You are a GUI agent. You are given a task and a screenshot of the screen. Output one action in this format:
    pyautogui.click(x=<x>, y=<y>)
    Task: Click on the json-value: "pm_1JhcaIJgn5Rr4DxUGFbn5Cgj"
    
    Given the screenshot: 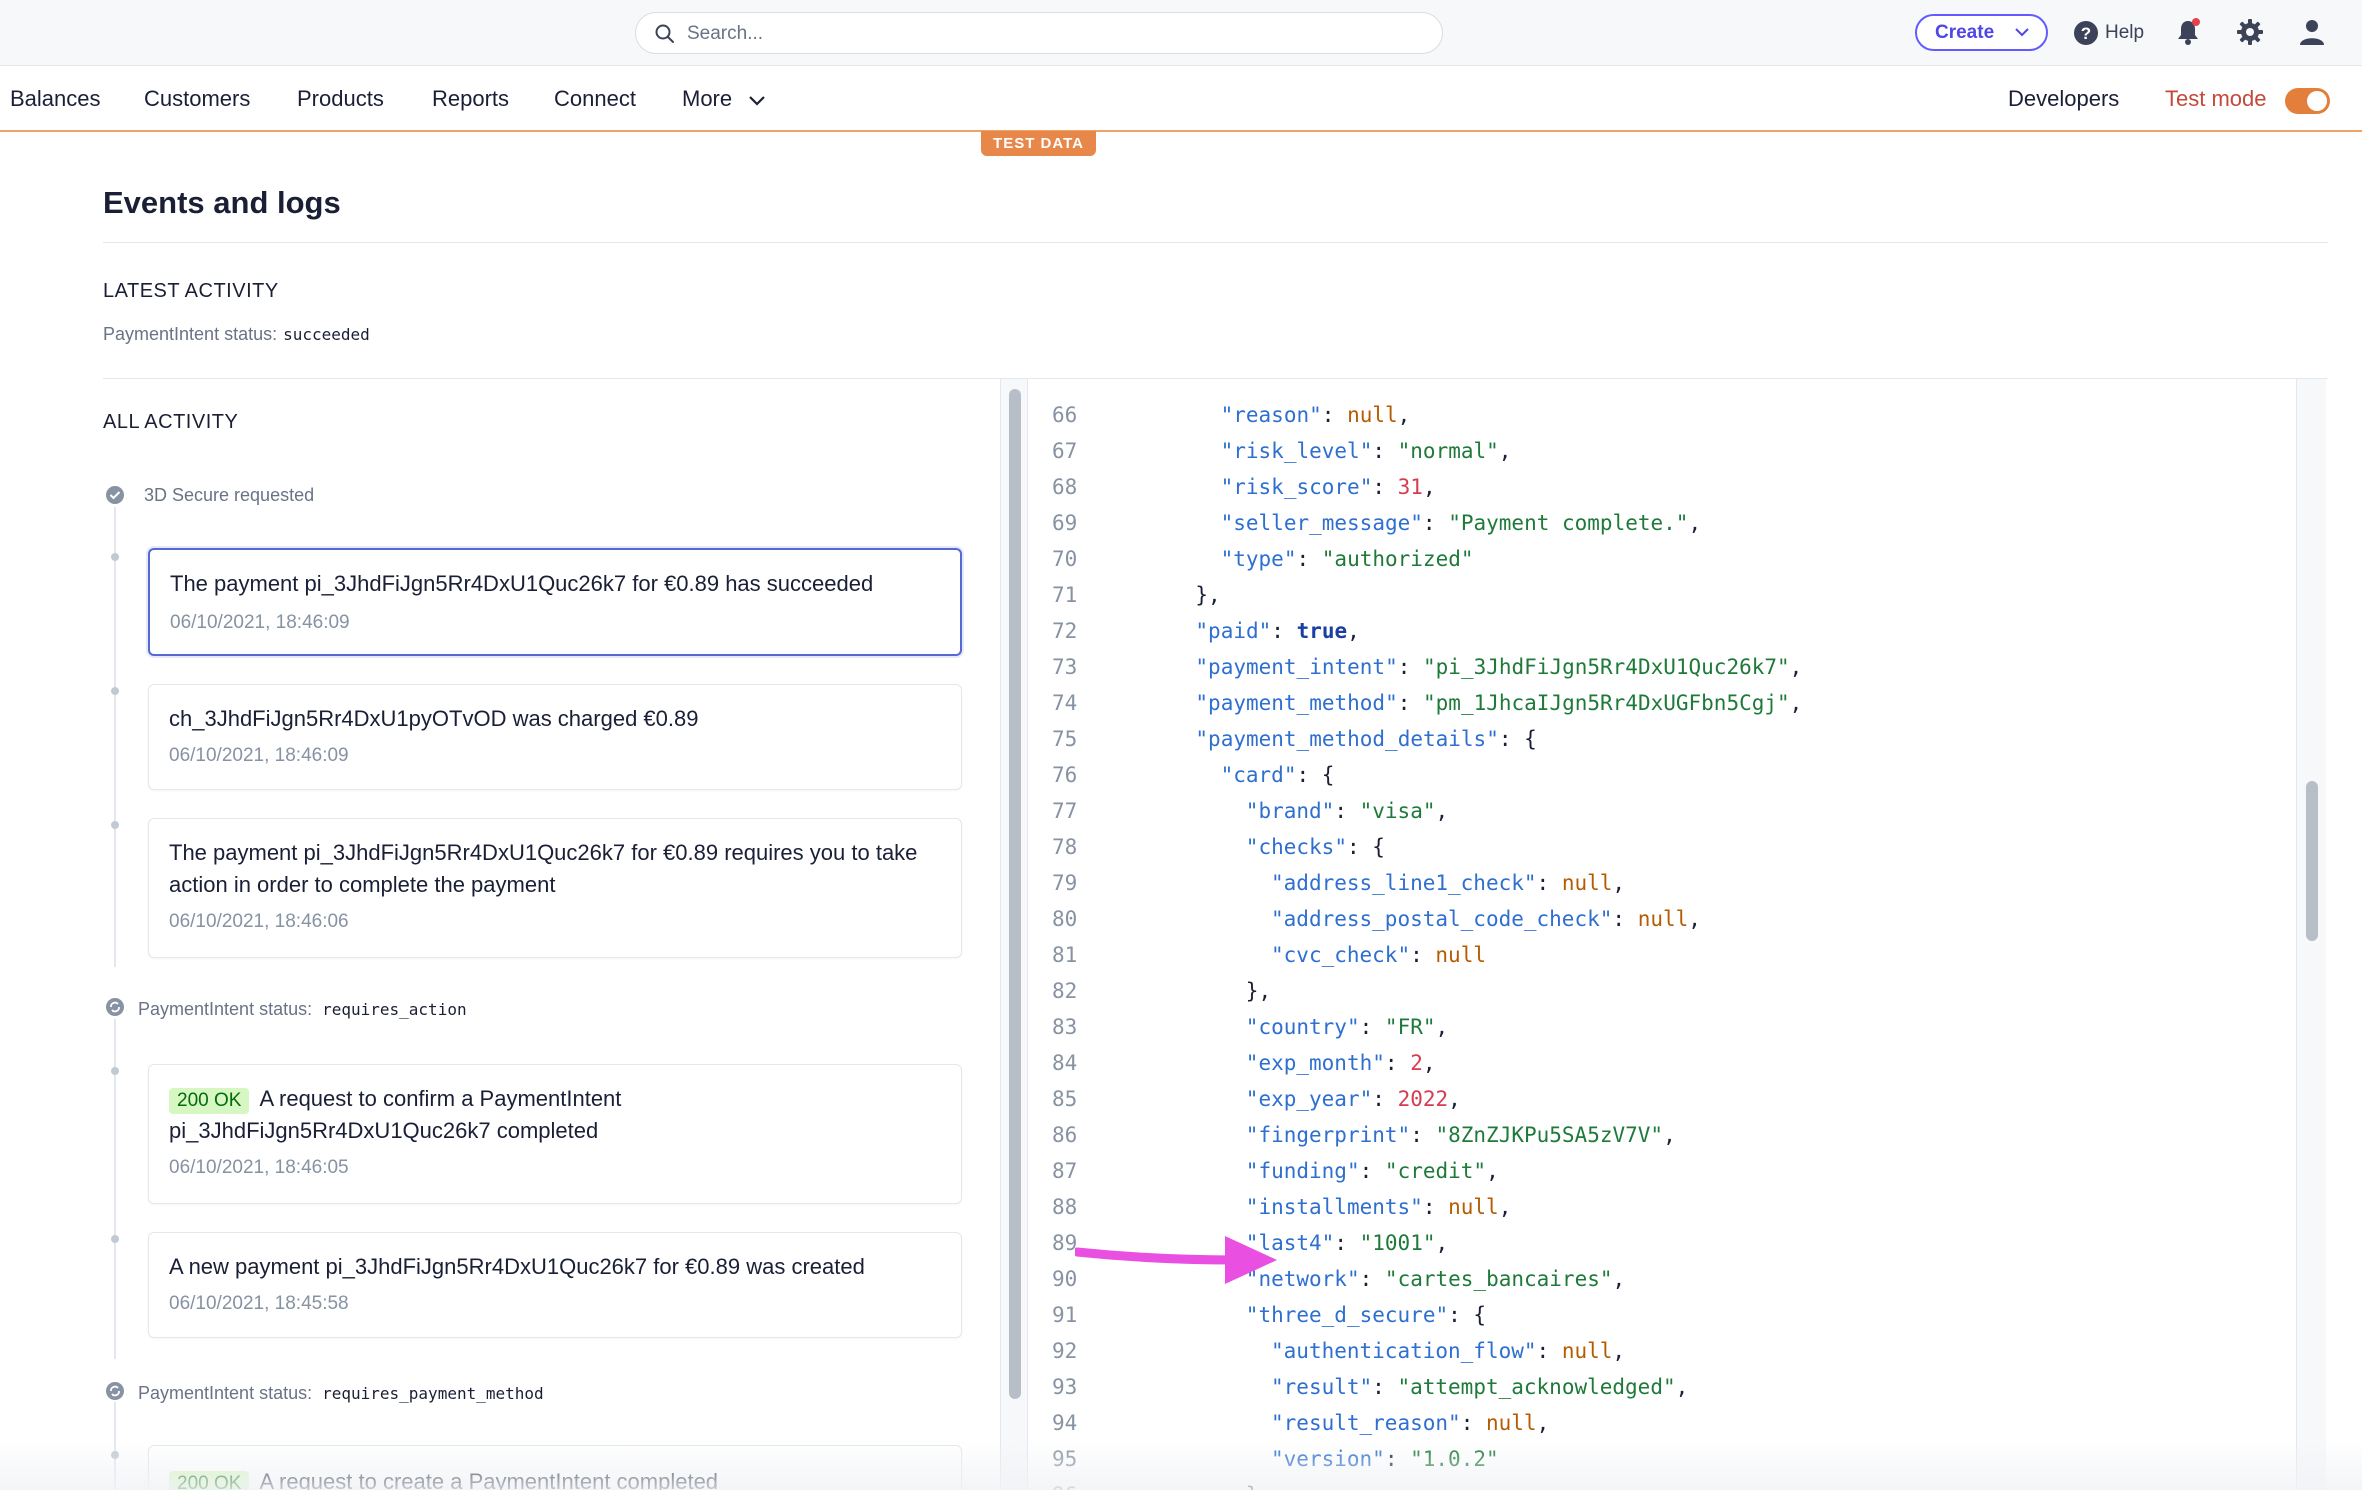 What is the action you would take?
    pyautogui.click(x=1606, y=703)
    